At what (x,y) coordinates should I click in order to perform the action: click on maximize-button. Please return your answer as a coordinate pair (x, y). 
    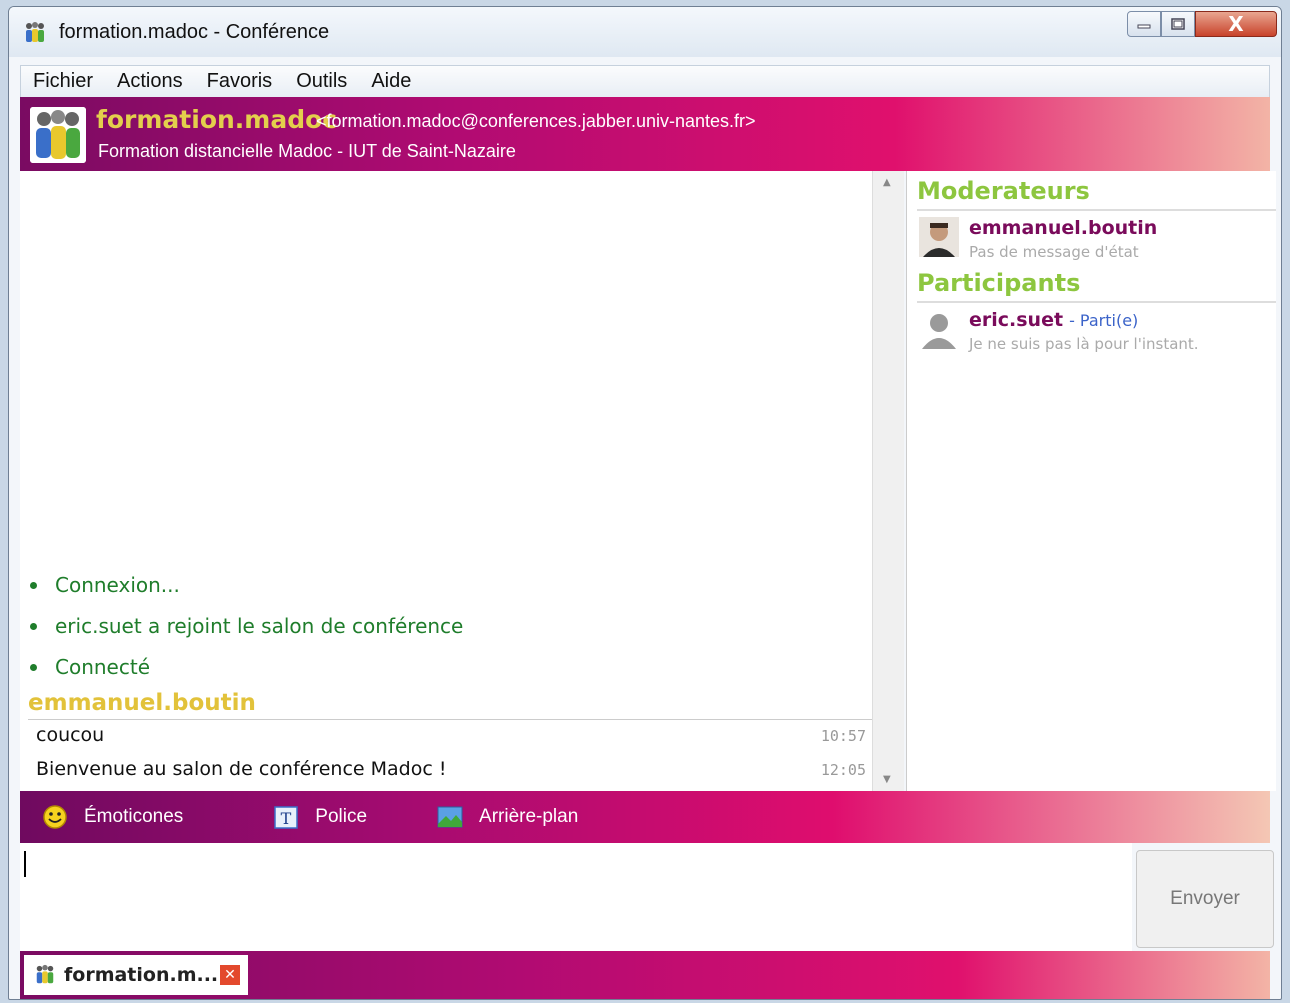
    Looking at the image, I should click on (1178, 24).